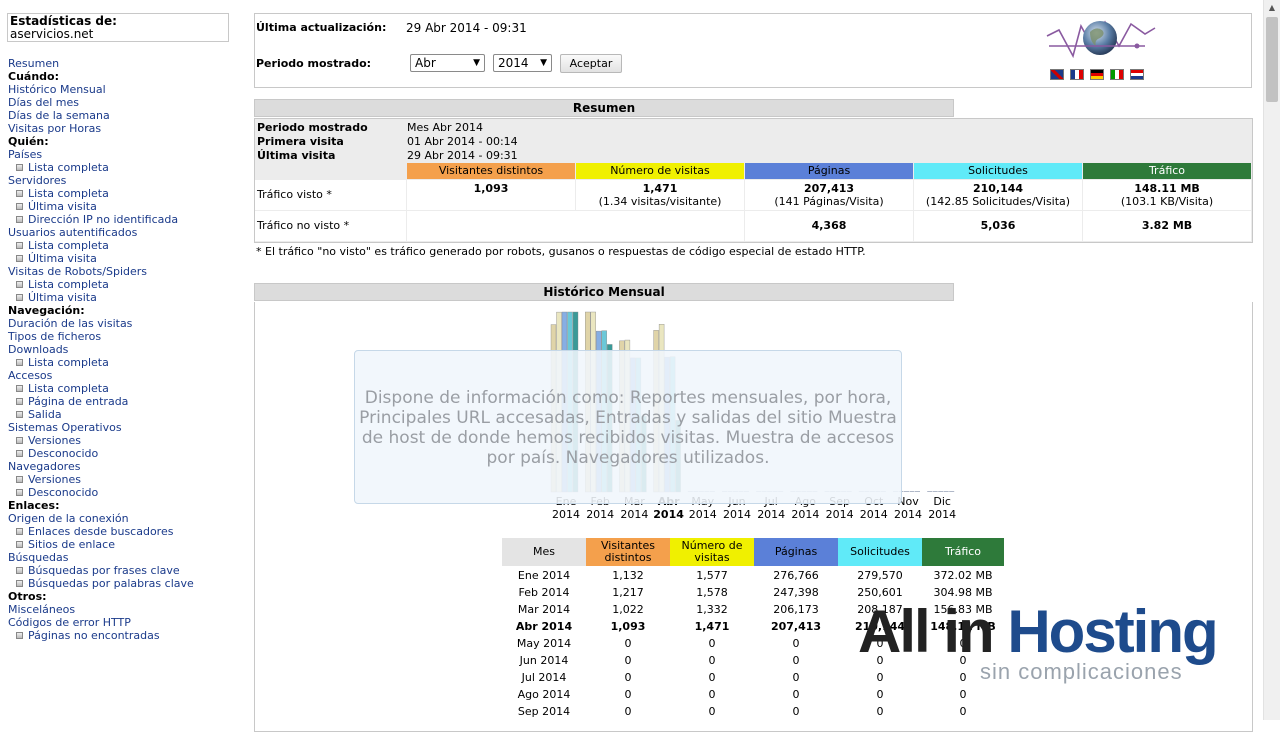  What do you see at coordinates (128, 219) in the screenshot?
I see `sidebar-item: Dirección IP no identificada` at bounding box center [128, 219].